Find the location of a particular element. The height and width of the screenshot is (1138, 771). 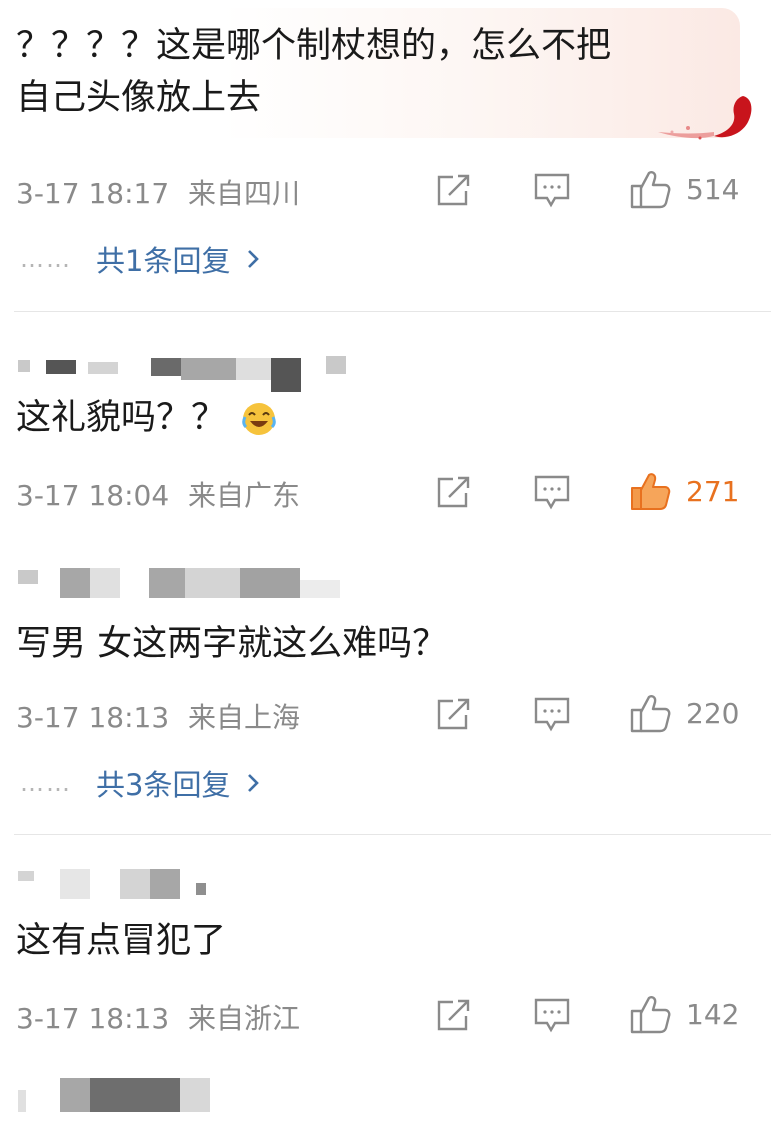

comment-time: 3-17 18:04 is located at coordinates (93, 495).